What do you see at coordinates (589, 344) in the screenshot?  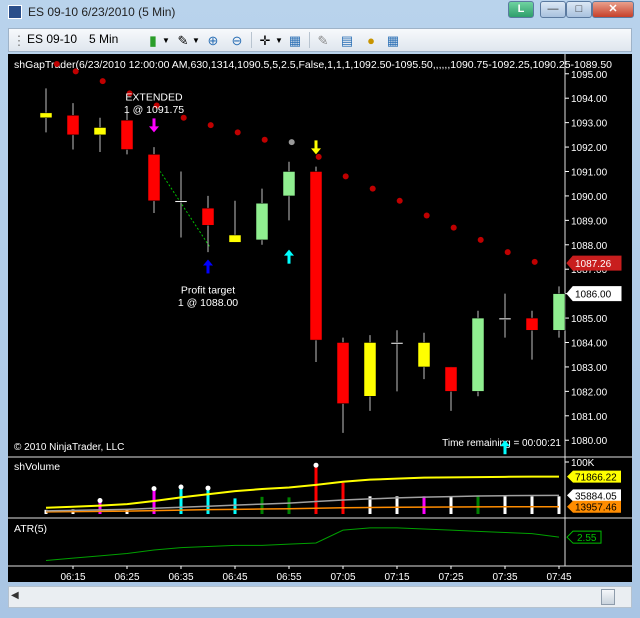 I see `price-tick-label: 1084.00` at bounding box center [589, 344].